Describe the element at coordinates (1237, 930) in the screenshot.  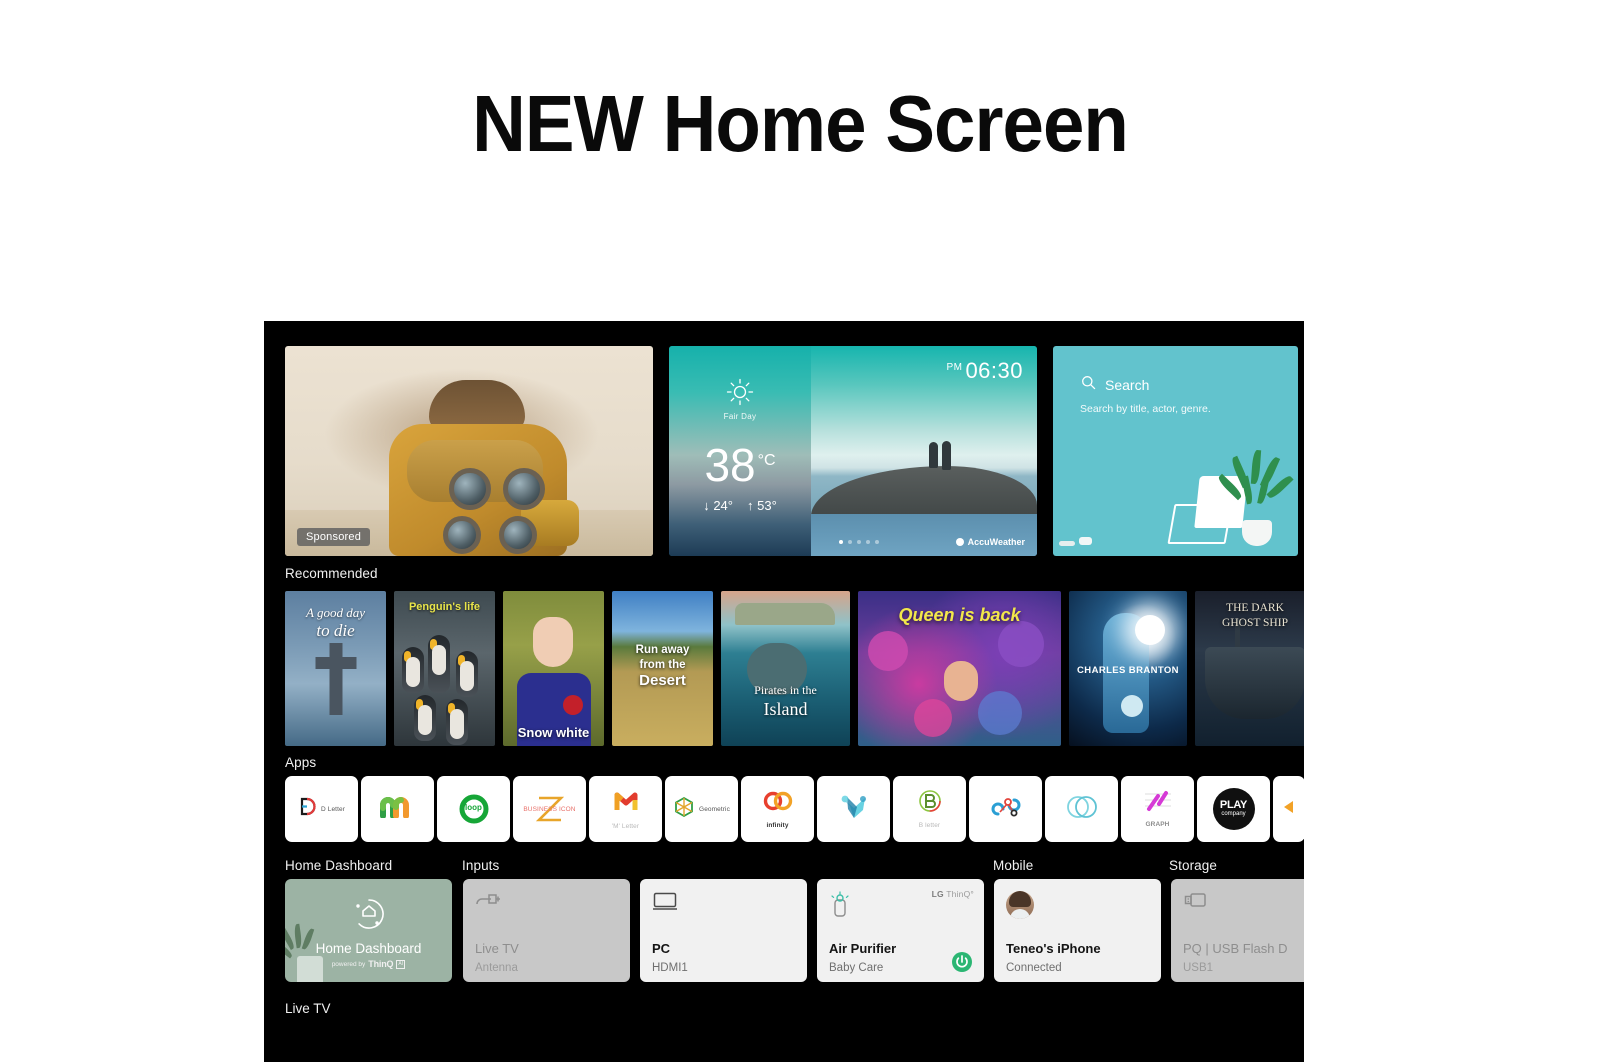
I see `storage-device-tile: PQ | USB Flash D USB1` at that location.